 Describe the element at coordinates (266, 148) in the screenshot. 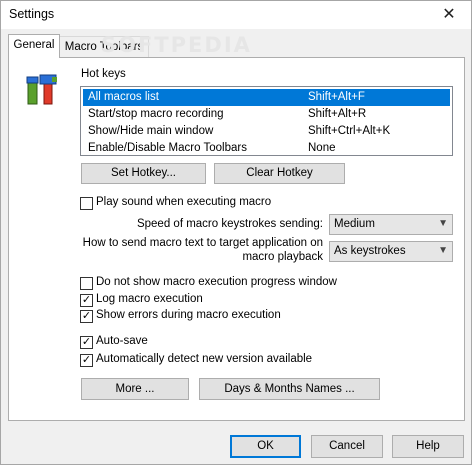

I see `list-item: Enable/Disable Macro Toolbars None` at that location.